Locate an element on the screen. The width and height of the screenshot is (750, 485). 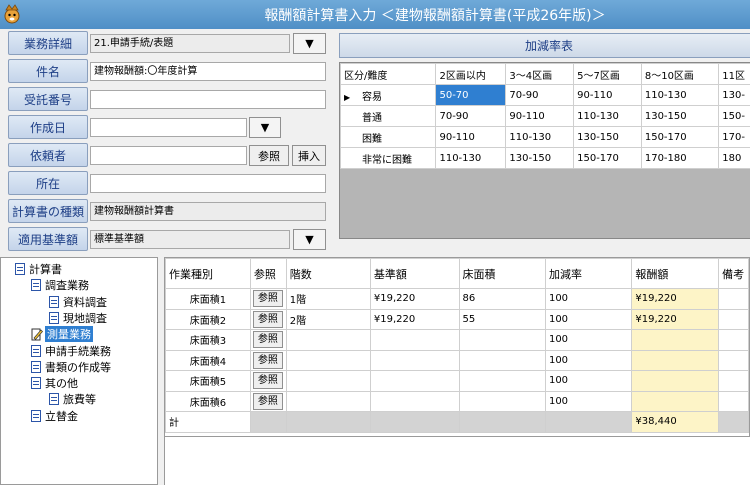
work-grid-header-row: 作業種別 参照 階数 基準額 床面積 加減率 報酬額 備考 is located at coordinates (457, 273).